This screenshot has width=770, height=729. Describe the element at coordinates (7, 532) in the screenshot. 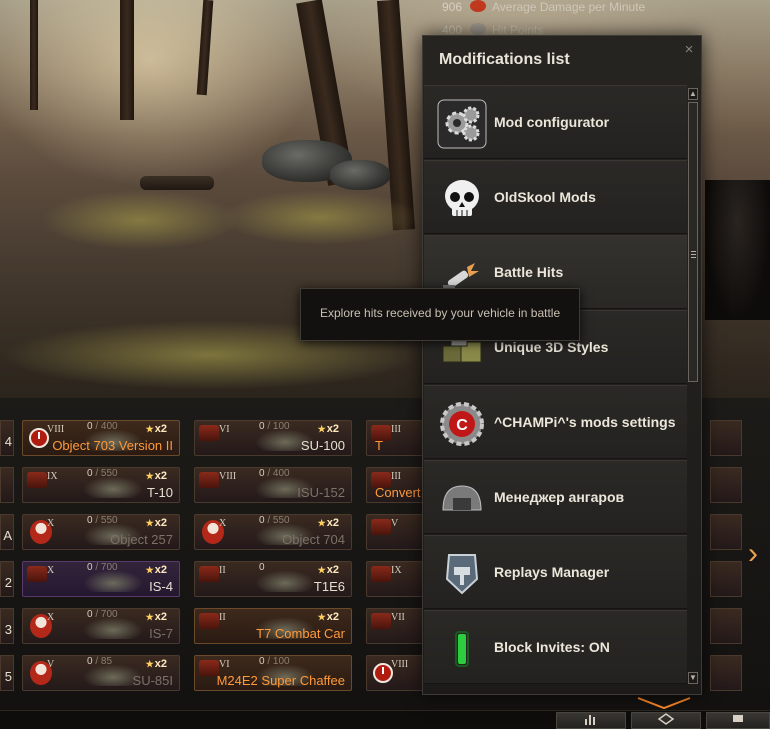

I see `carousel-card-partial: A` at that location.